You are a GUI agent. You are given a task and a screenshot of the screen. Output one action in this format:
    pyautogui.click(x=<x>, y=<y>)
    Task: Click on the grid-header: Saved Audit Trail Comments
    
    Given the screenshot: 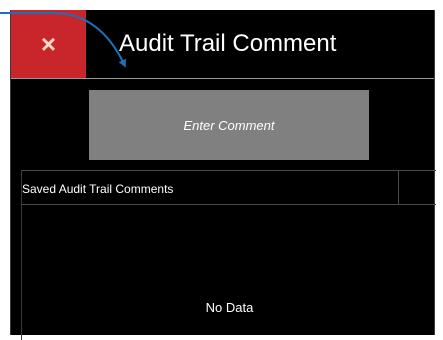 What is the action you would take?
    pyautogui.click(x=229, y=187)
    